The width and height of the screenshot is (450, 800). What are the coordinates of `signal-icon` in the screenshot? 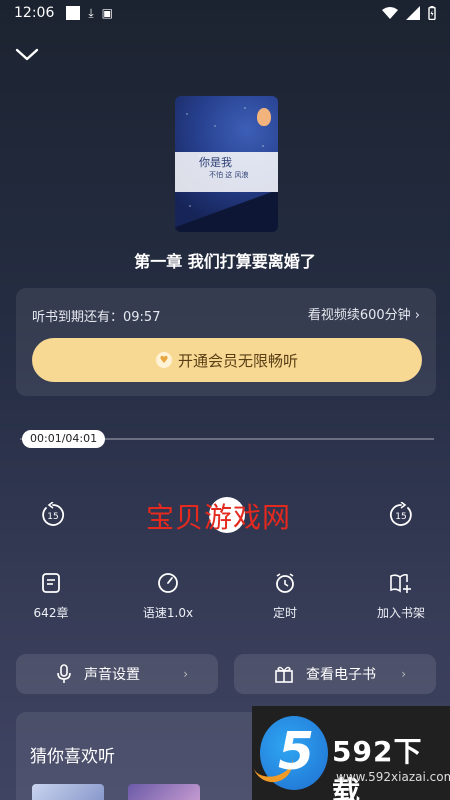 It's located at (413, 13).